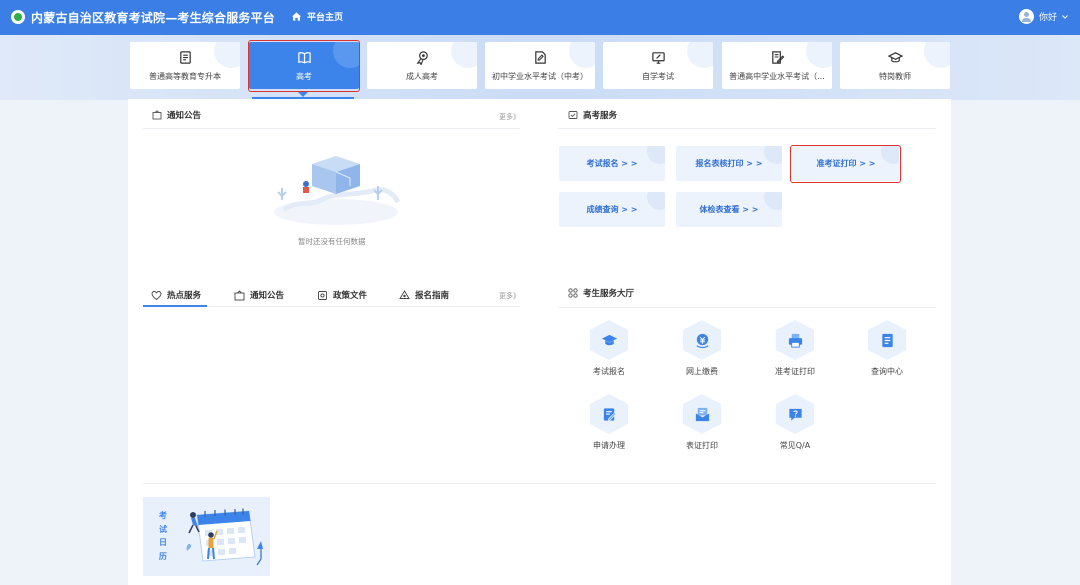  I want to click on admission-ticket-highlight, so click(845, 164).